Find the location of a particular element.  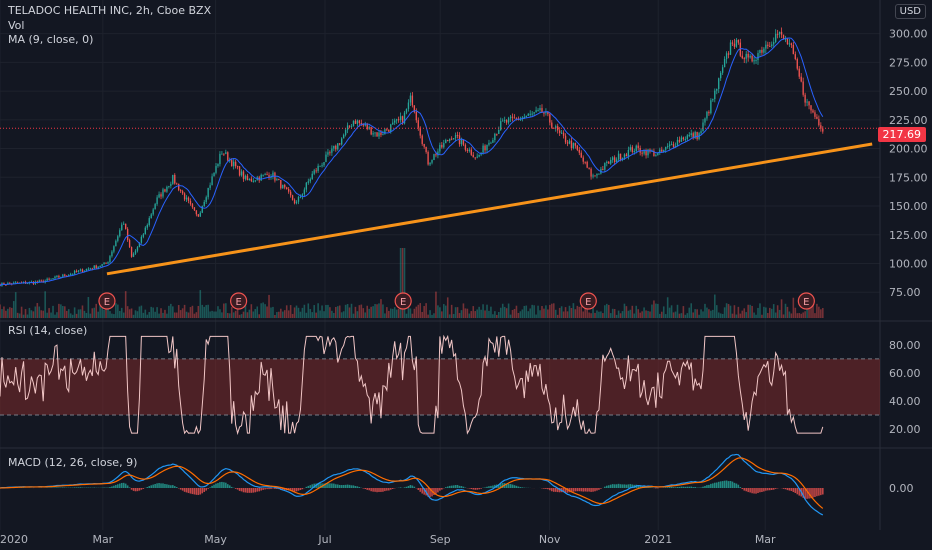

rsi-axis-tick: 80.00 is located at coordinates (905, 345).